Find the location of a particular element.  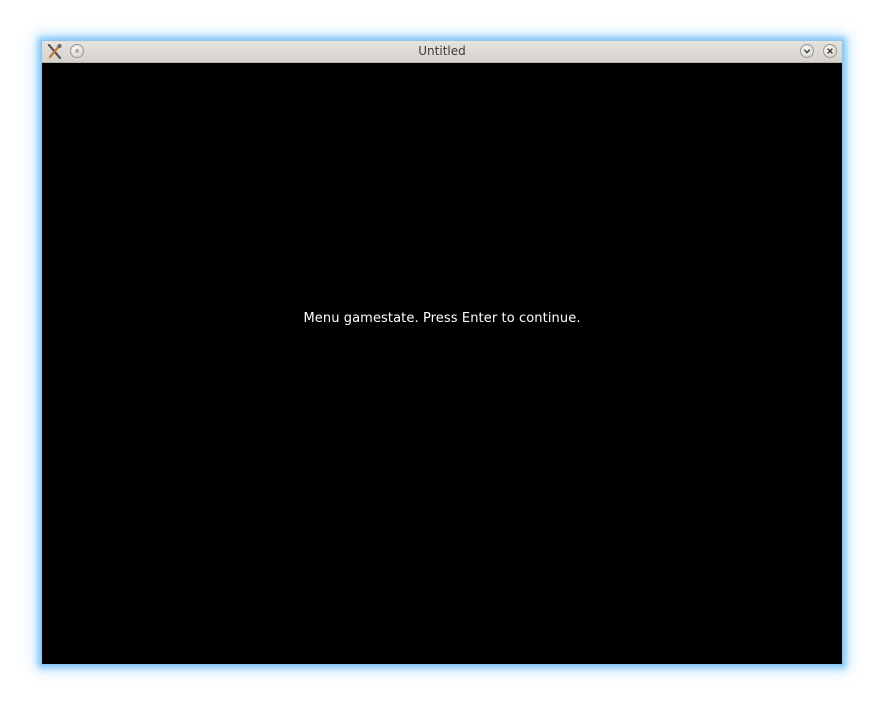

menu-message: Menu gamestate. Press Enter to continue. is located at coordinates (442, 318).